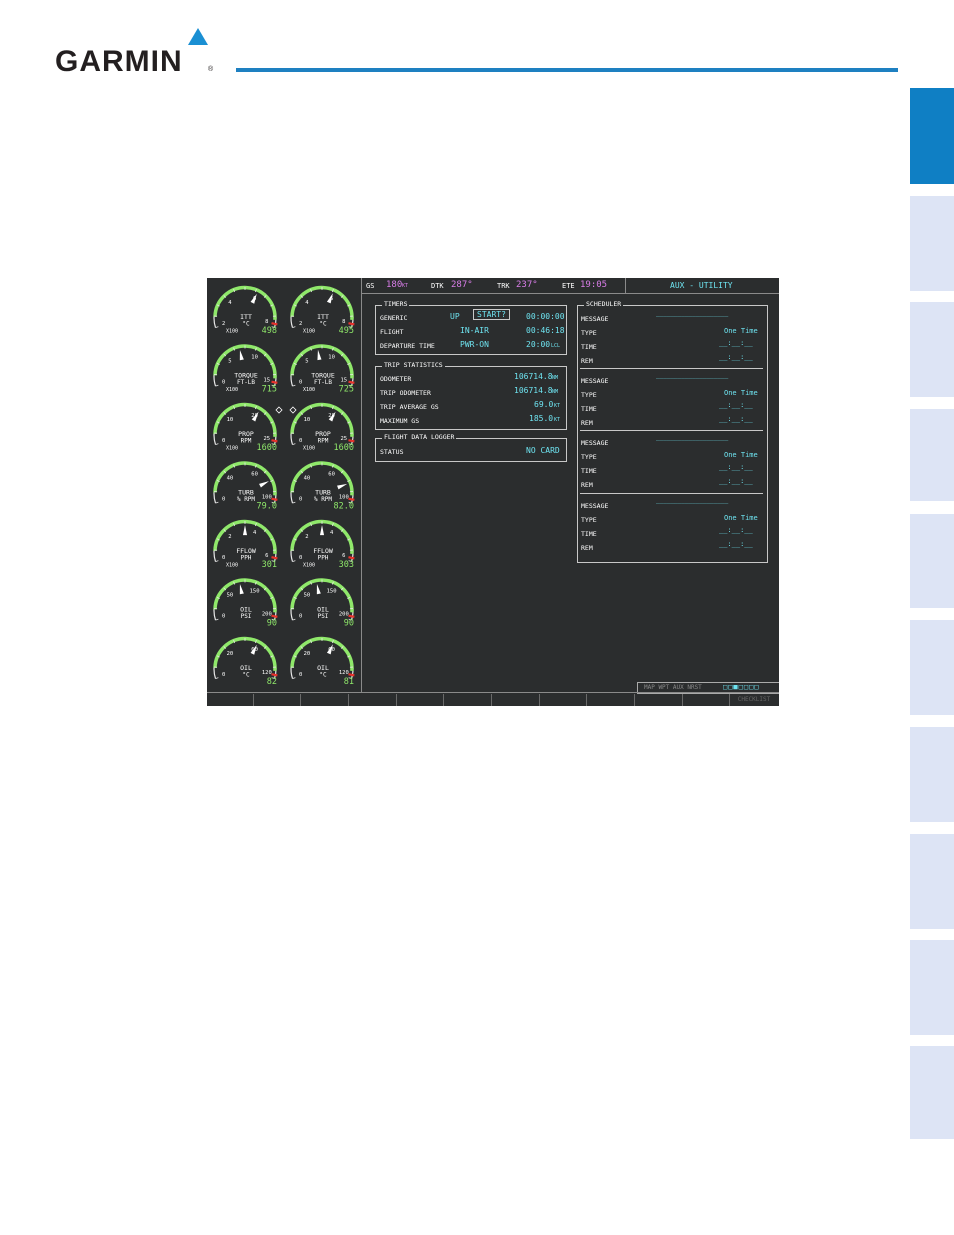  I want to click on engine-gauge: 051015TORQUEFT-LBX100 725, so click(322, 369).